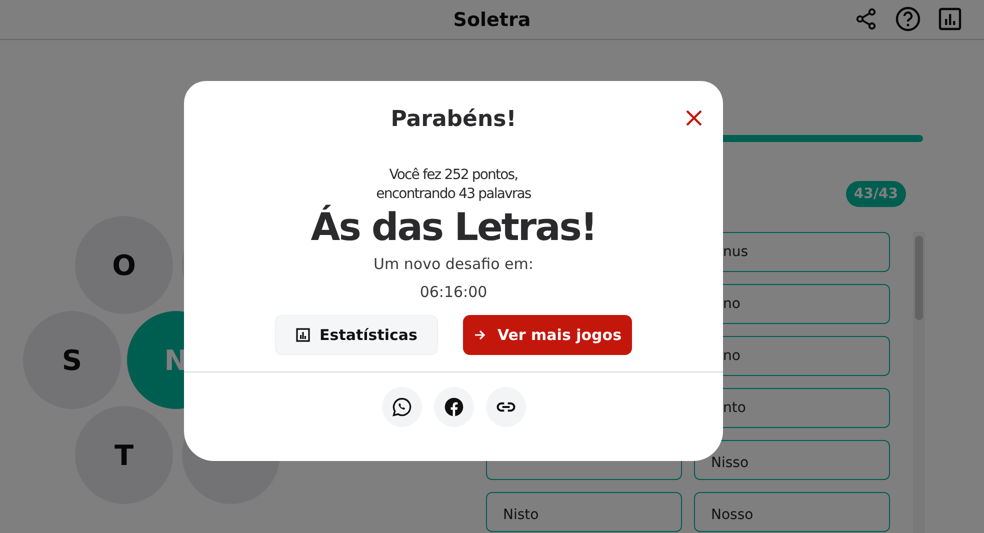 The height and width of the screenshot is (533, 984). What do you see at coordinates (454, 292) in the screenshot?
I see `countdown: 06:16:00` at bounding box center [454, 292].